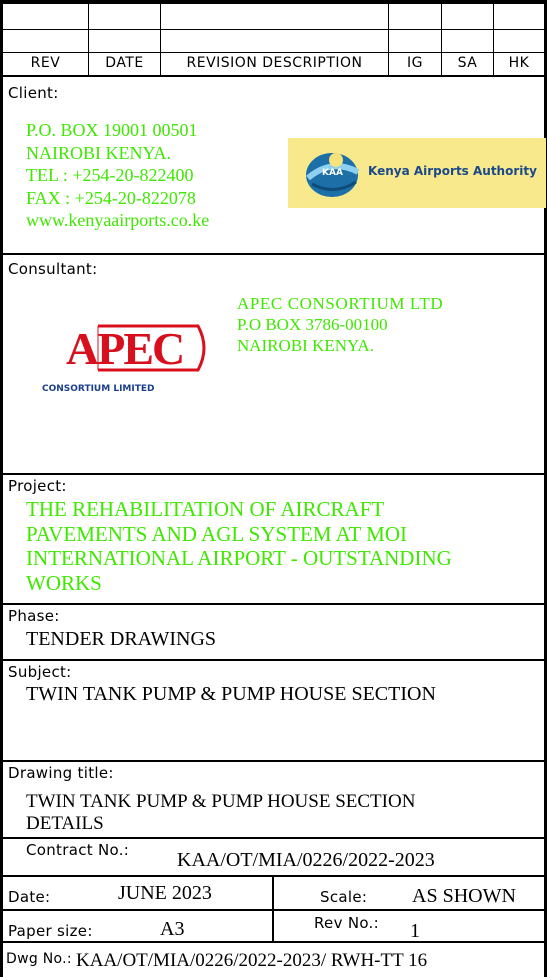 The image size is (547, 977). What do you see at coordinates (464, 896) in the screenshot?
I see `scale-value: AS SHOWN` at bounding box center [464, 896].